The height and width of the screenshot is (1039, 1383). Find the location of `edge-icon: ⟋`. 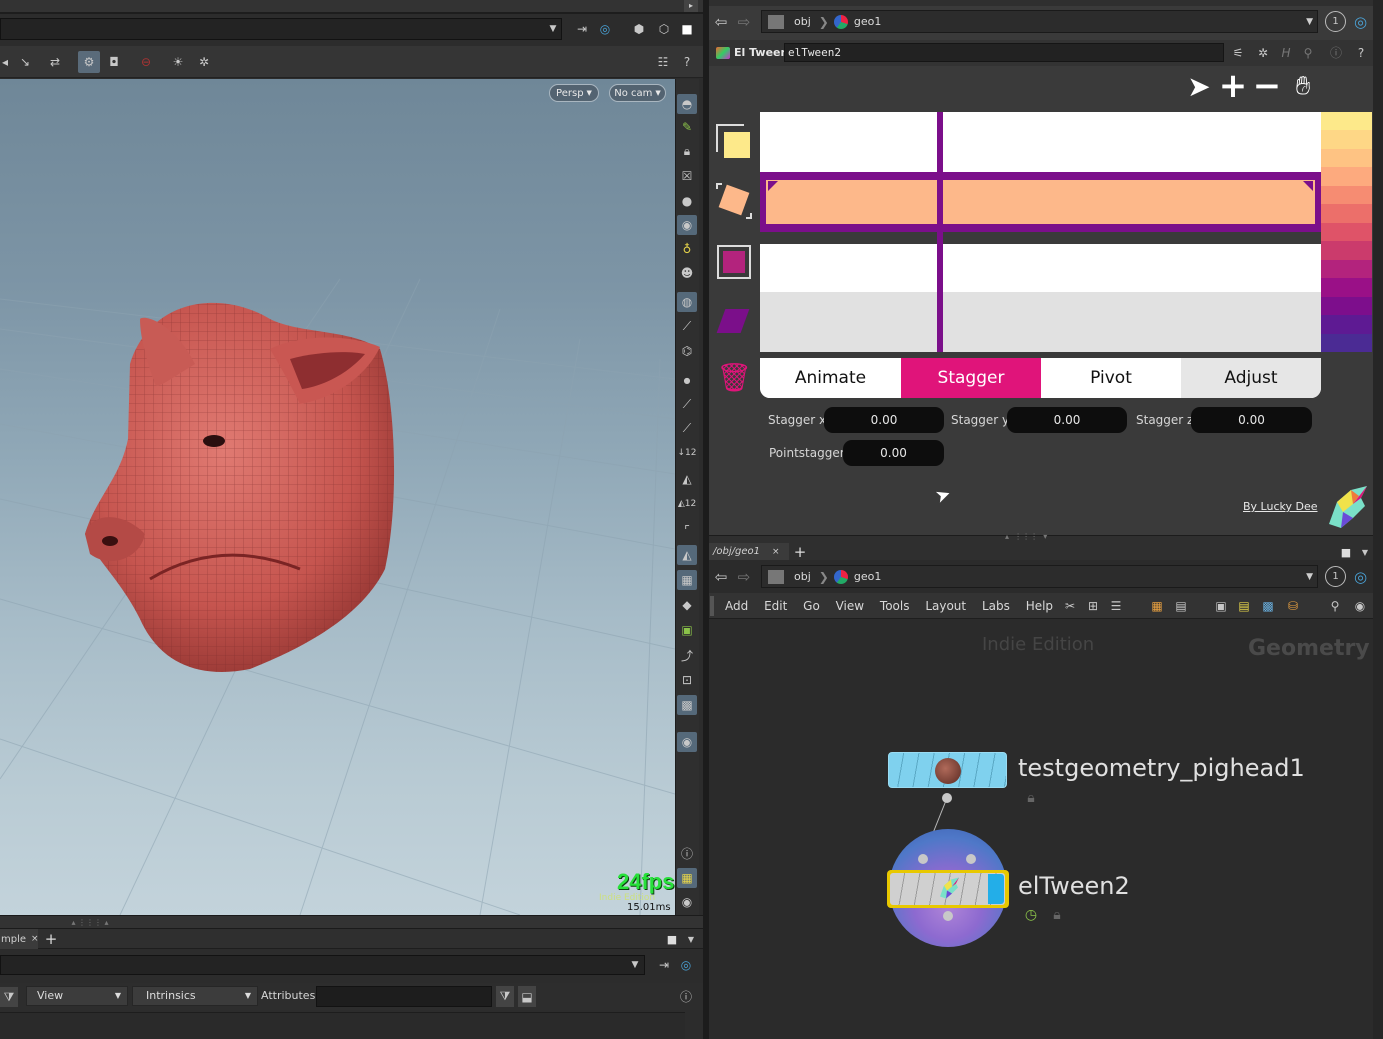

edge-icon: ⟋ is located at coordinates (687, 404).